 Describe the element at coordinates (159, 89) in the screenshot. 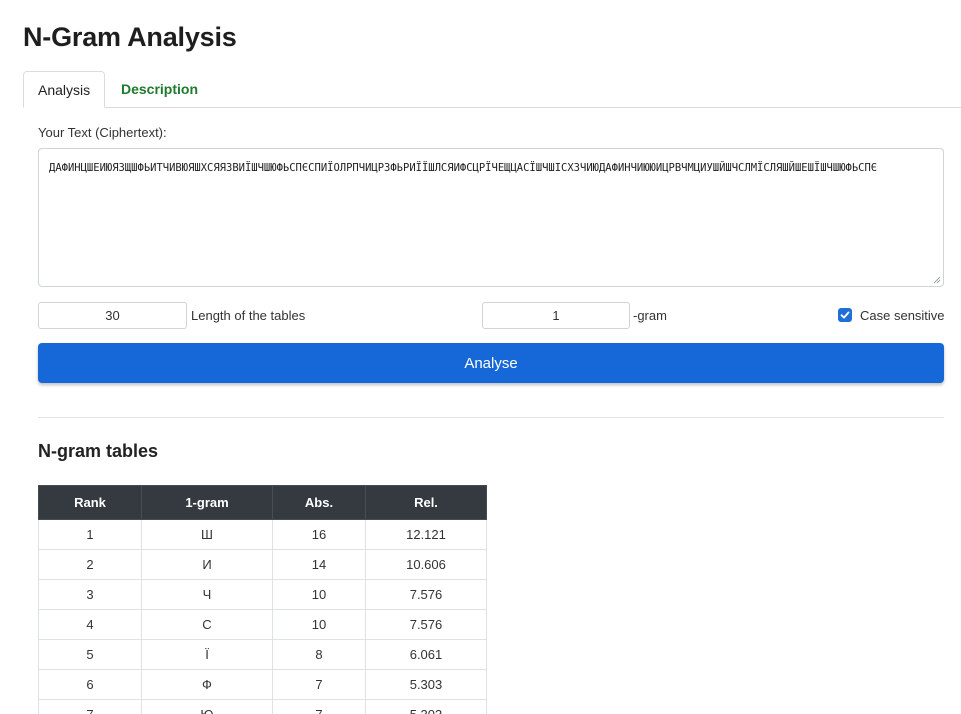

I see `tab-description: Description` at that location.